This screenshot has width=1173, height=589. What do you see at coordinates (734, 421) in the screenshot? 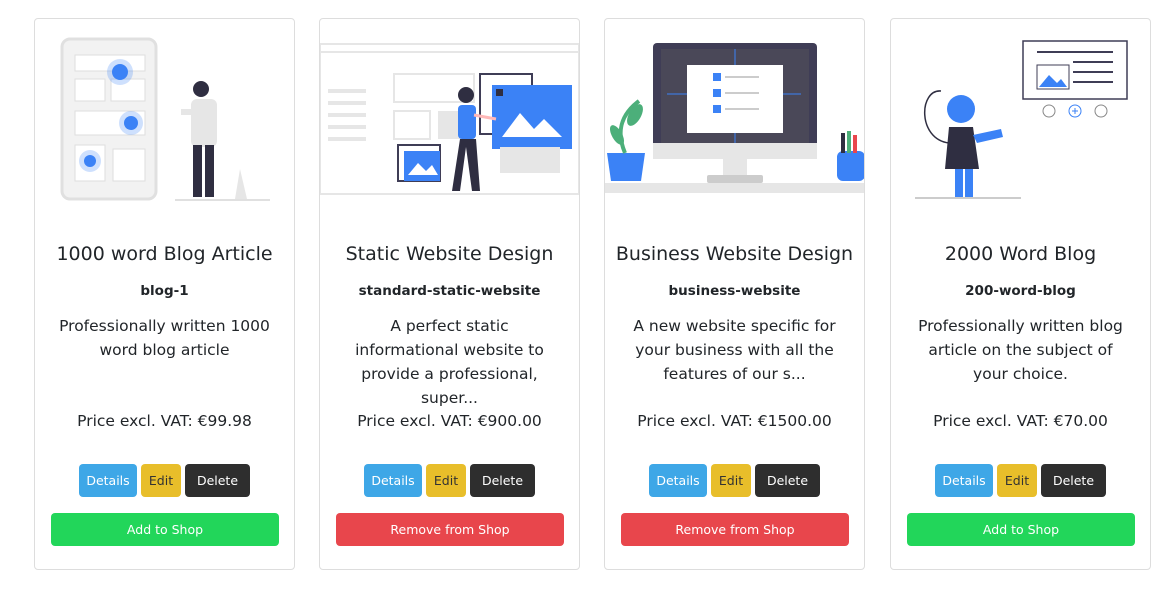
I see `product-price: Price excl. VAT: €1500.00` at bounding box center [734, 421].